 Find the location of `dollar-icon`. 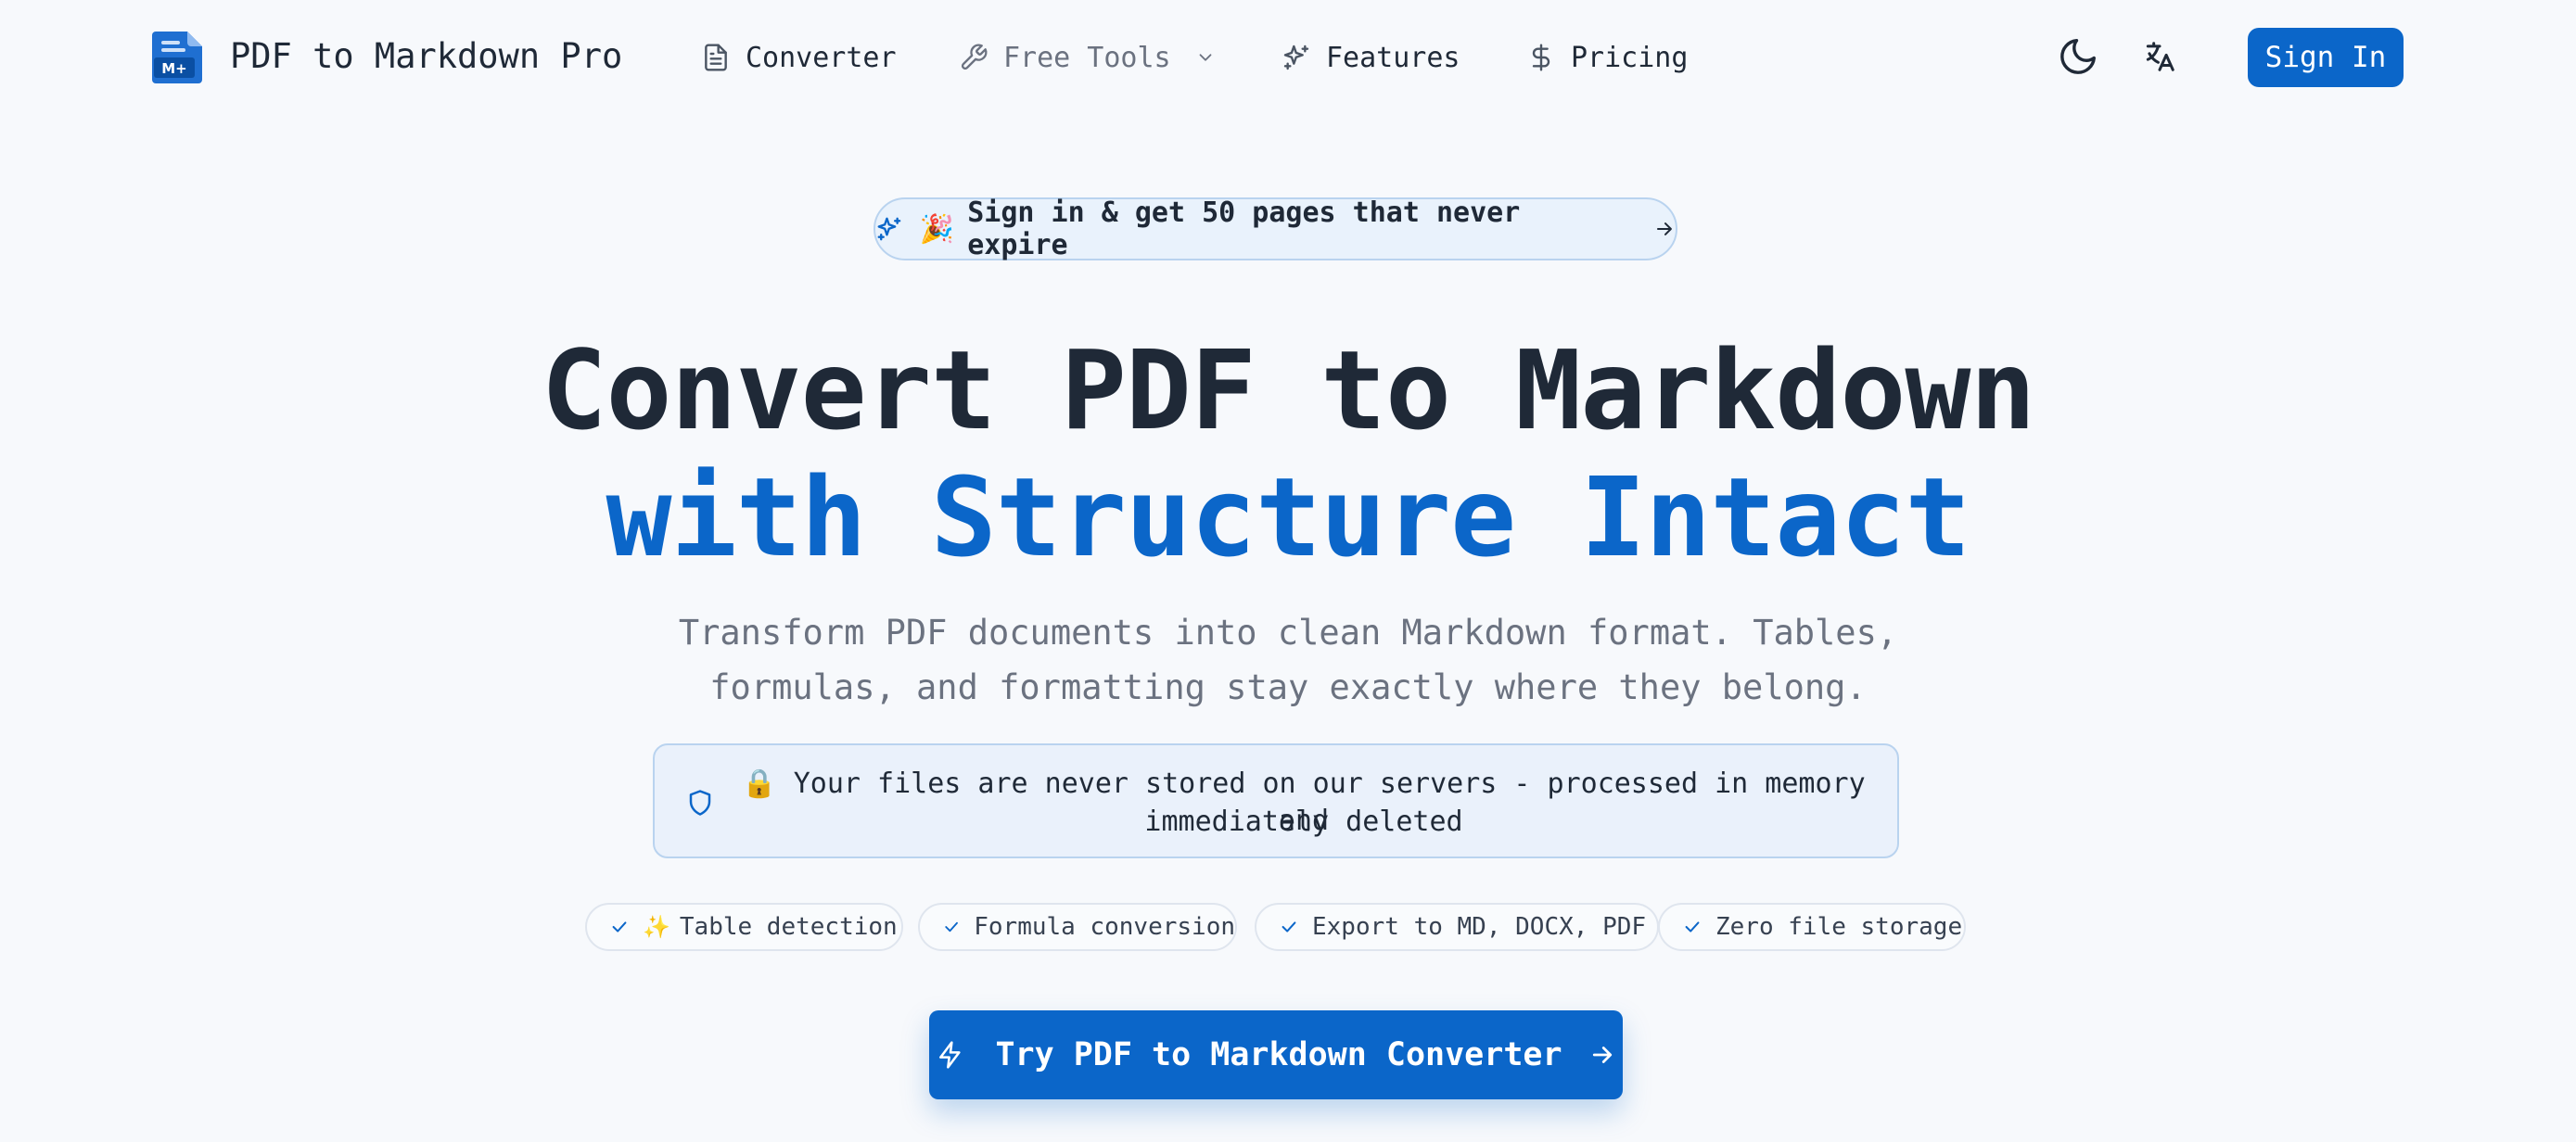

dollar-icon is located at coordinates (1541, 58).